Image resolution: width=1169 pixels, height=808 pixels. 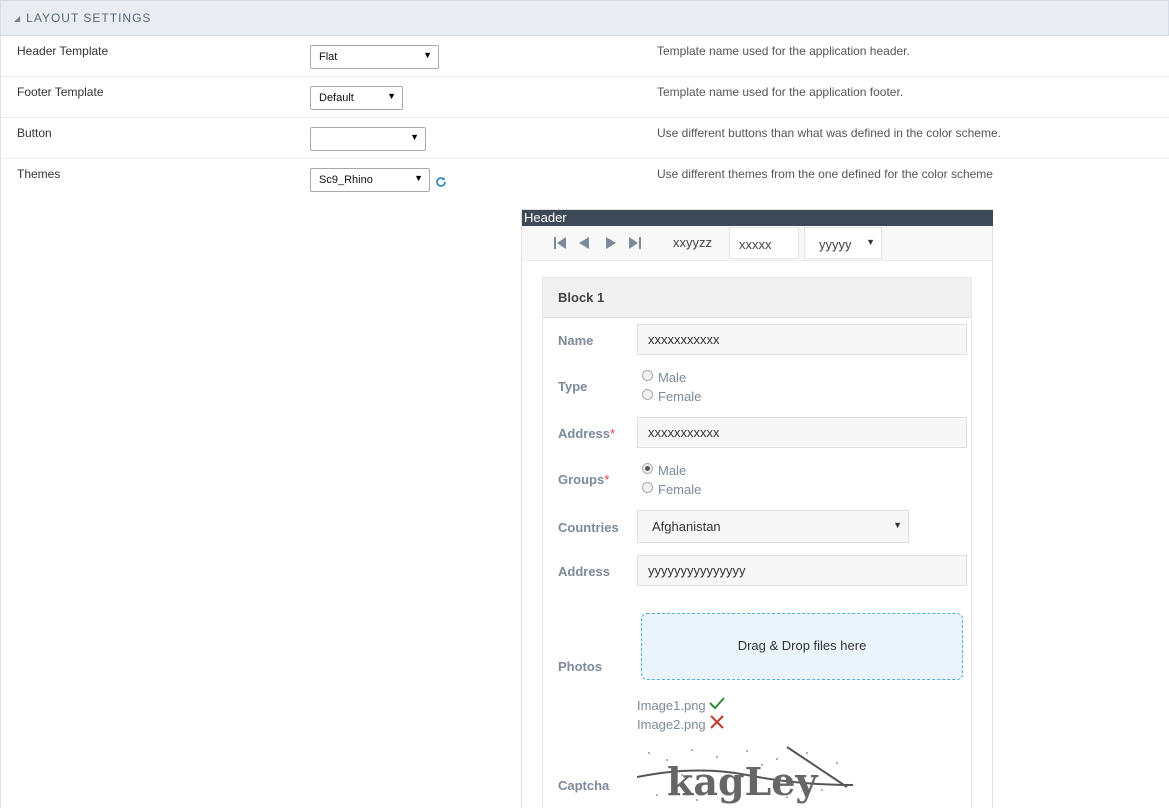 What do you see at coordinates (63, 51) in the screenshot?
I see `setting-label: Header Template` at bounding box center [63, 51].